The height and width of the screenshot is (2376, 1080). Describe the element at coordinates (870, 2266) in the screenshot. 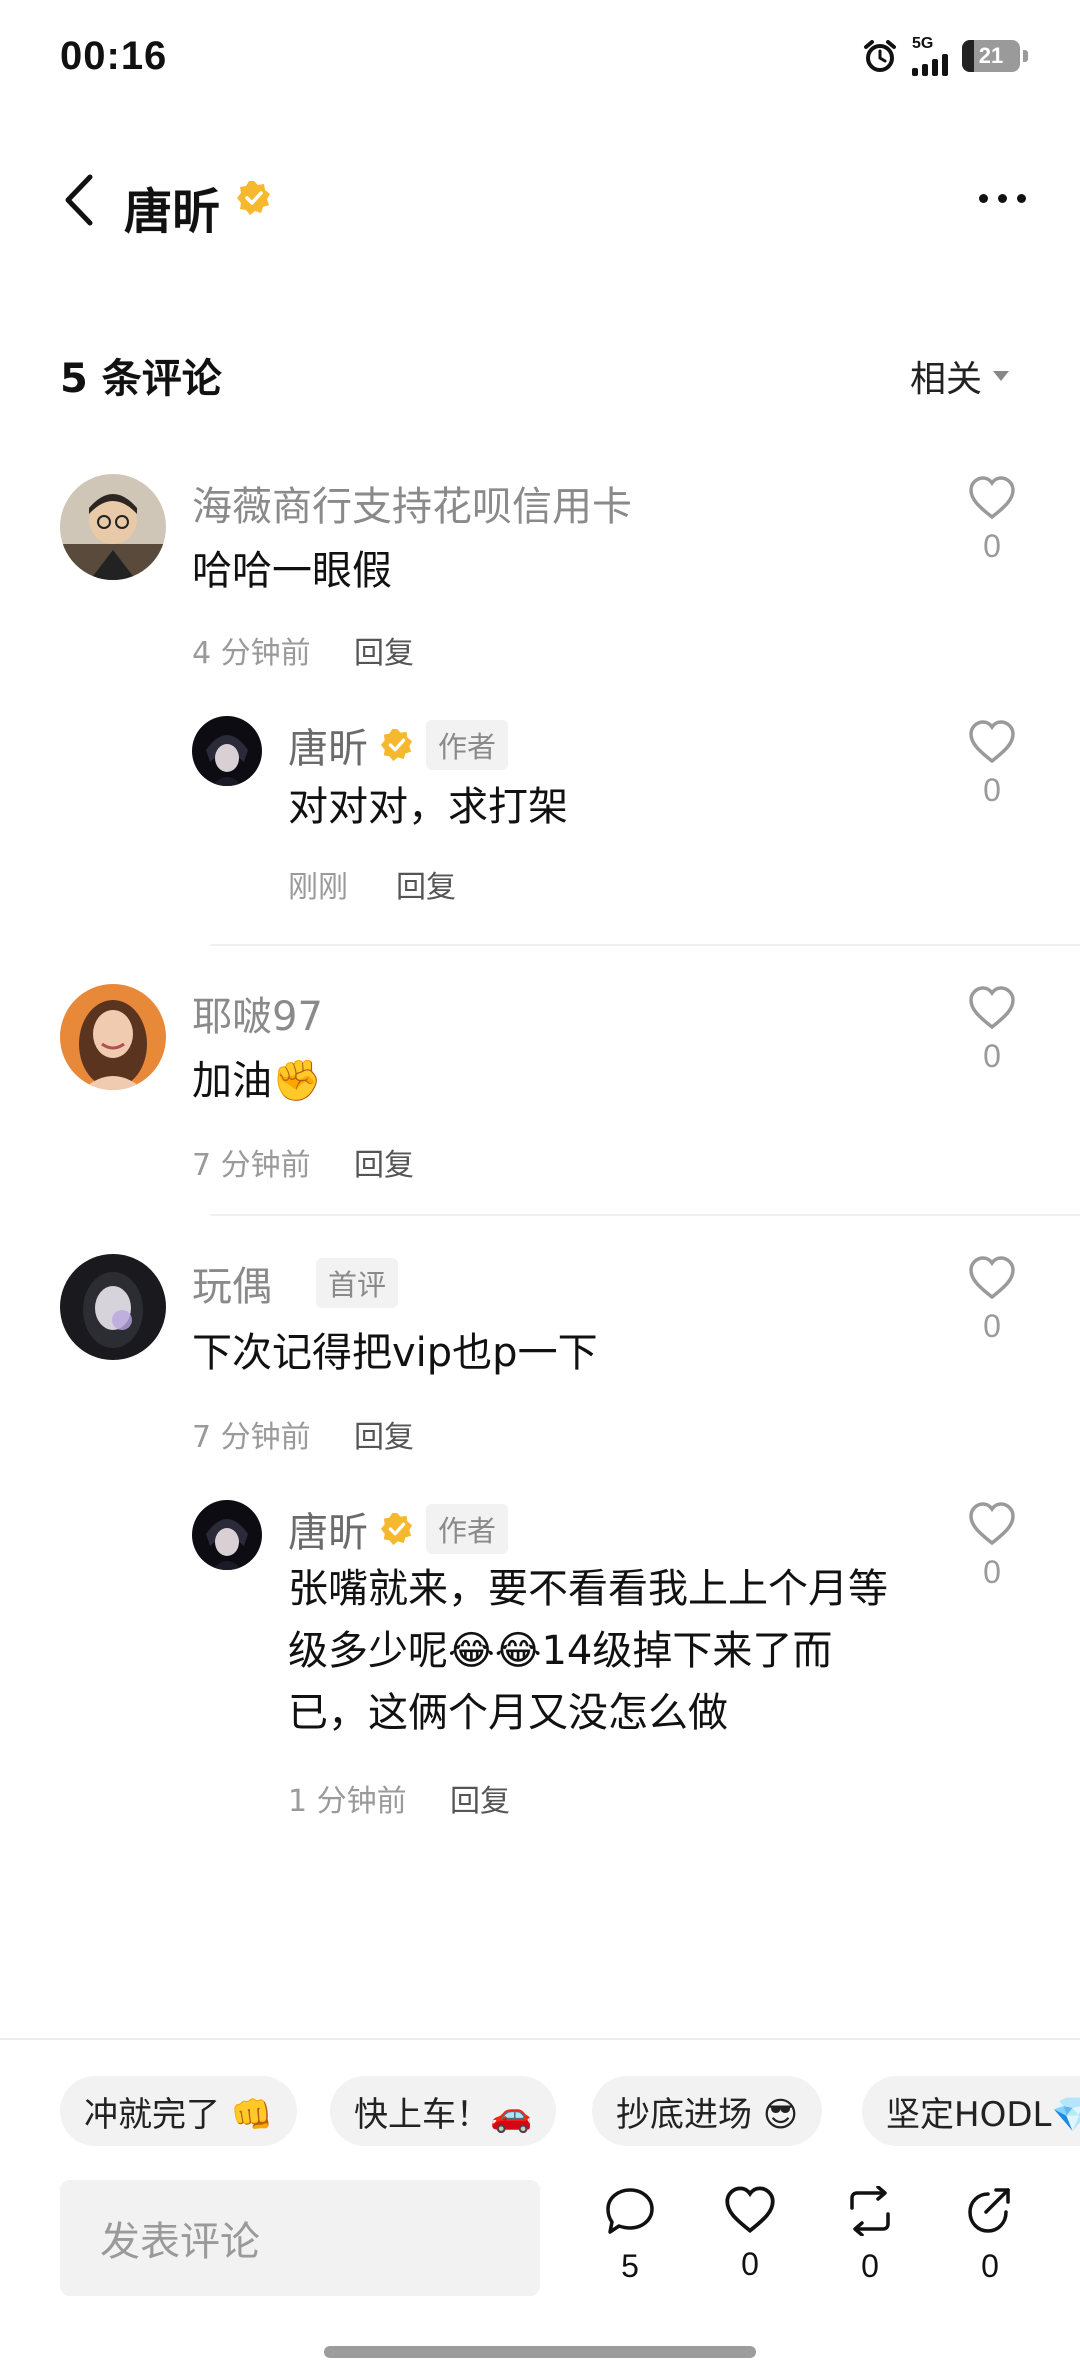

I see `repost-count: 0` at that location.